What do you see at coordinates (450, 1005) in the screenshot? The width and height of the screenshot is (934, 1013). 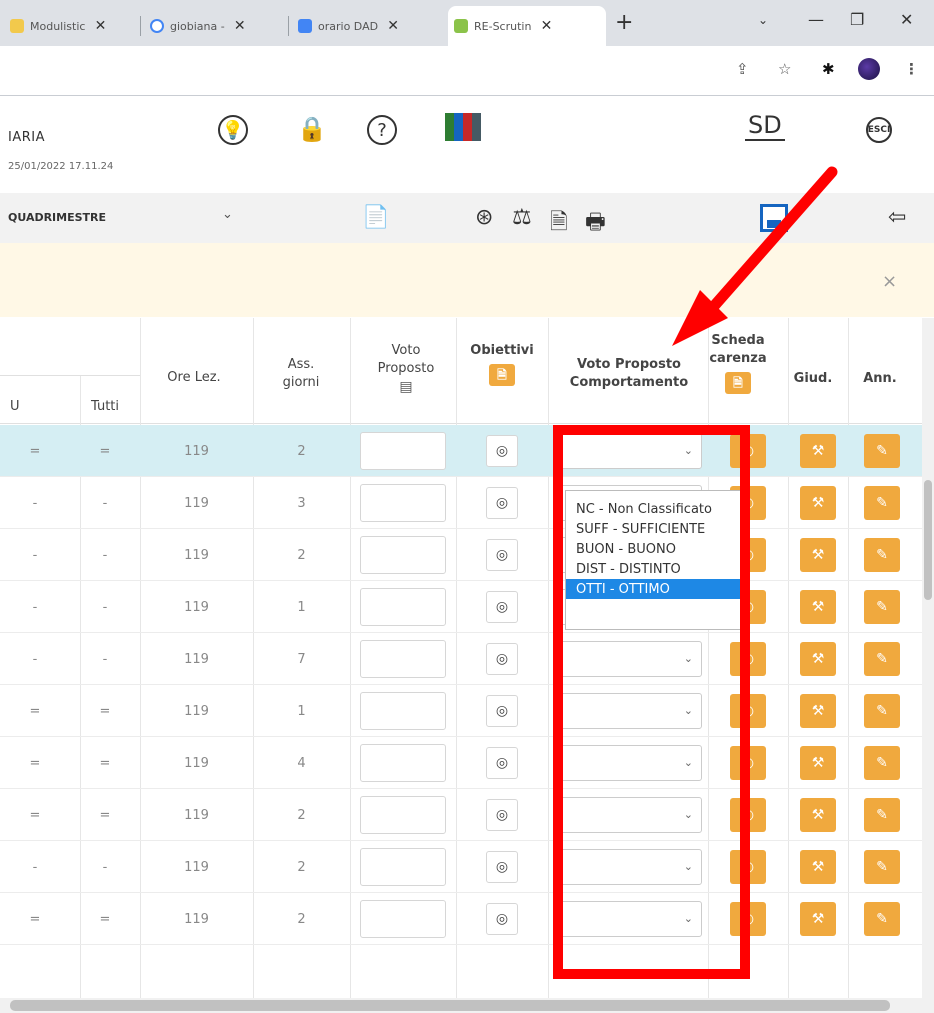 I see `horizontal-scrollbar-thumb` at bounding box center [450, 1005].